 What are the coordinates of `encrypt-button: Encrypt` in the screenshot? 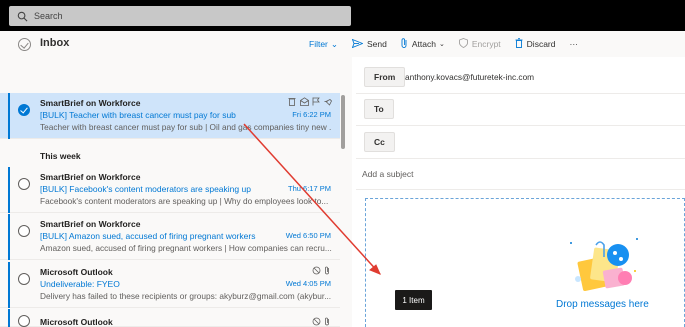 It's located at (479, 44).